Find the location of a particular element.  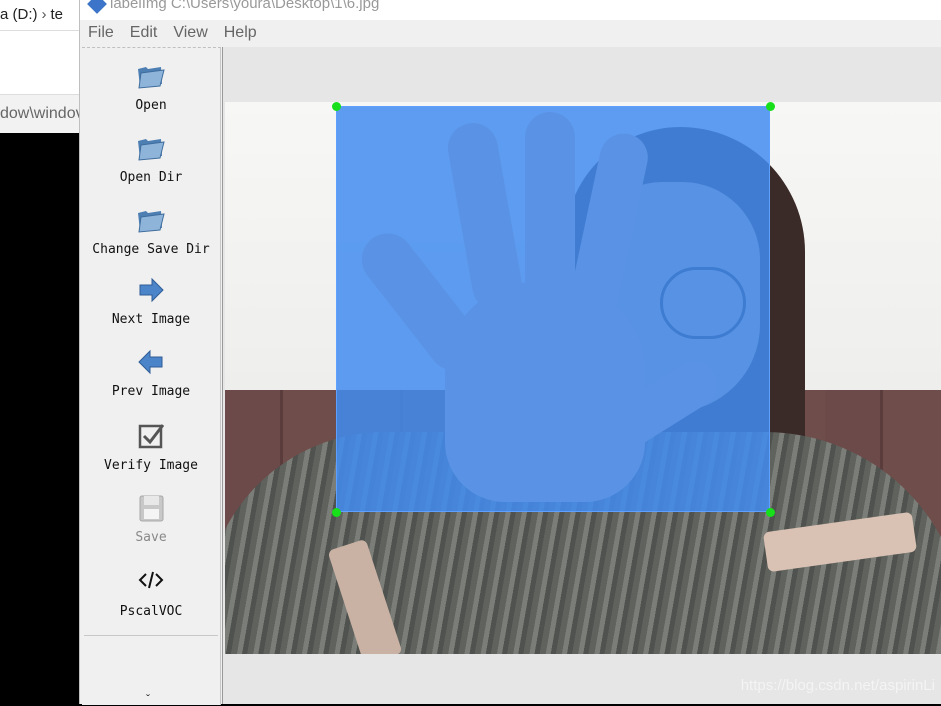

prev-image-label: Prev Image is located at coordinates (151, 391).